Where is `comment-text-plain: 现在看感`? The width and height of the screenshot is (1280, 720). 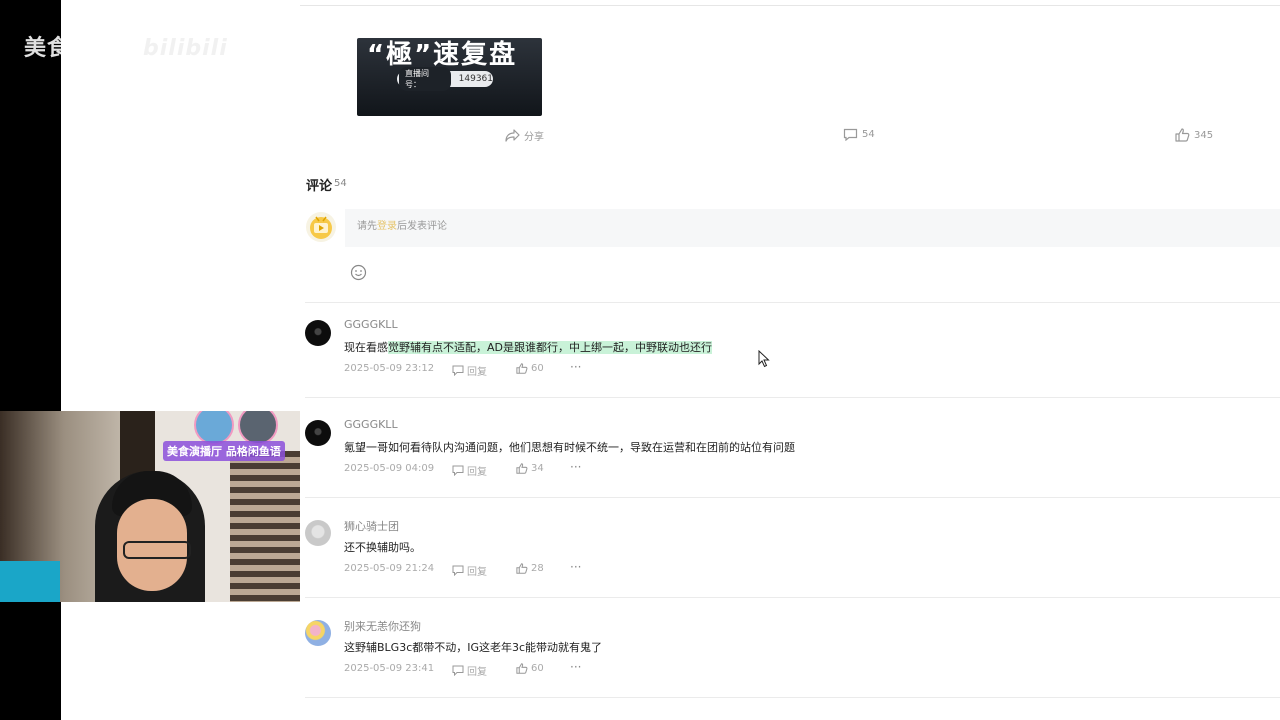
comment-text-plain: 现在看感 is located at coordinates (366, 347).